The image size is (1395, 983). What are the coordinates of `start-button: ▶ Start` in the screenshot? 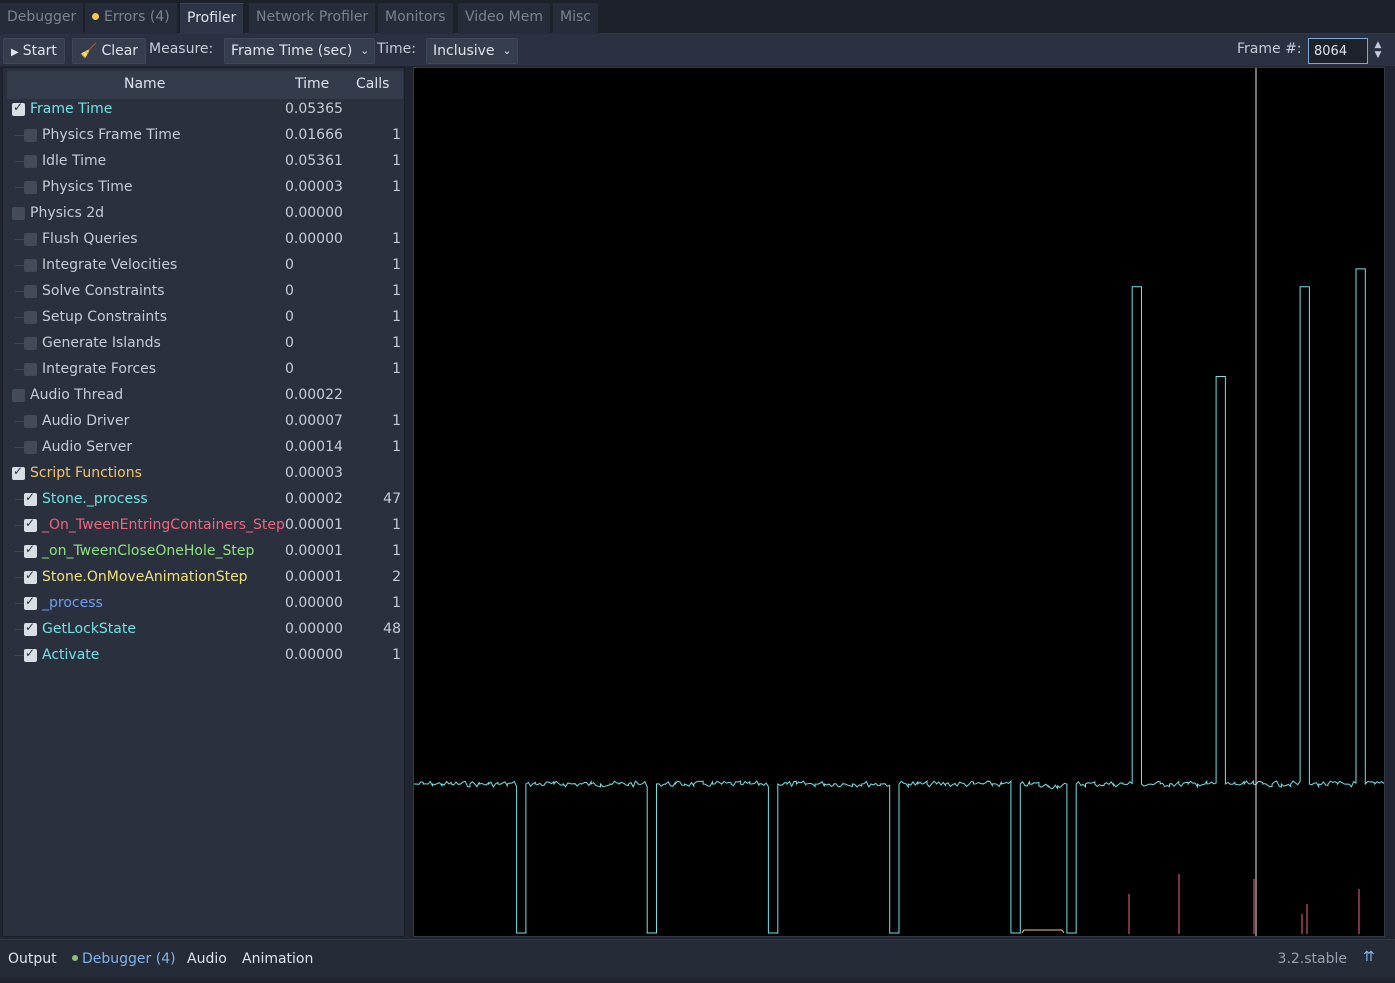 It's located at (34, 51).